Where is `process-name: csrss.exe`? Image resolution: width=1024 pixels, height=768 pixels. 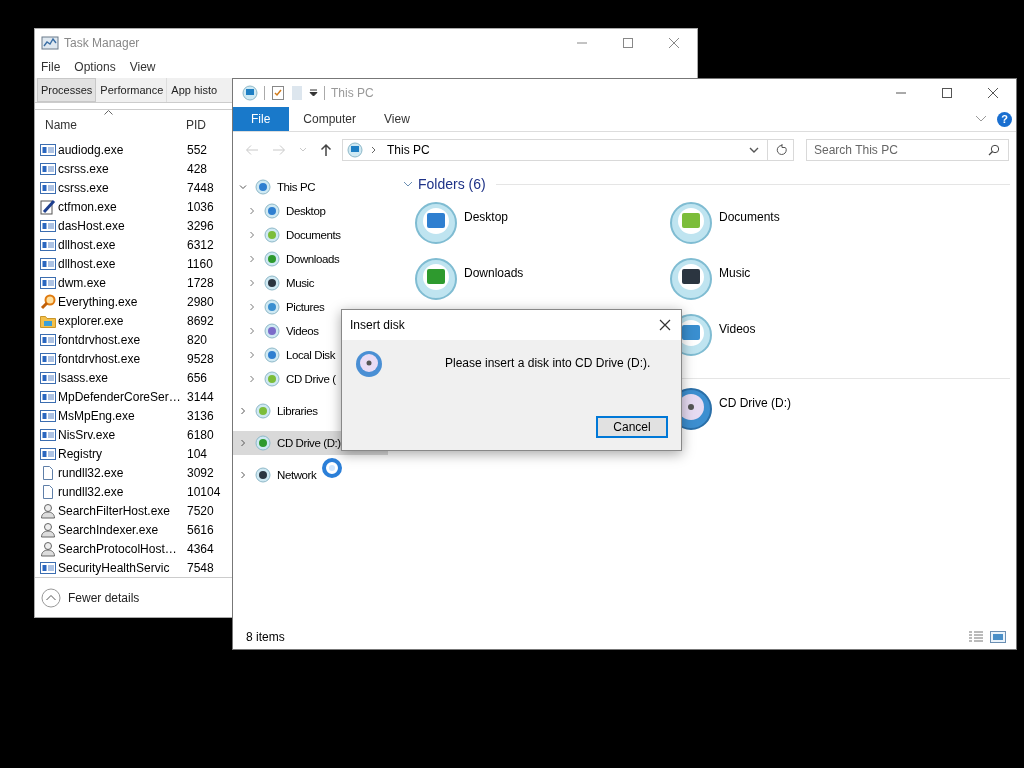 process-name: csrss.exe is located at coordinates (84, 187).